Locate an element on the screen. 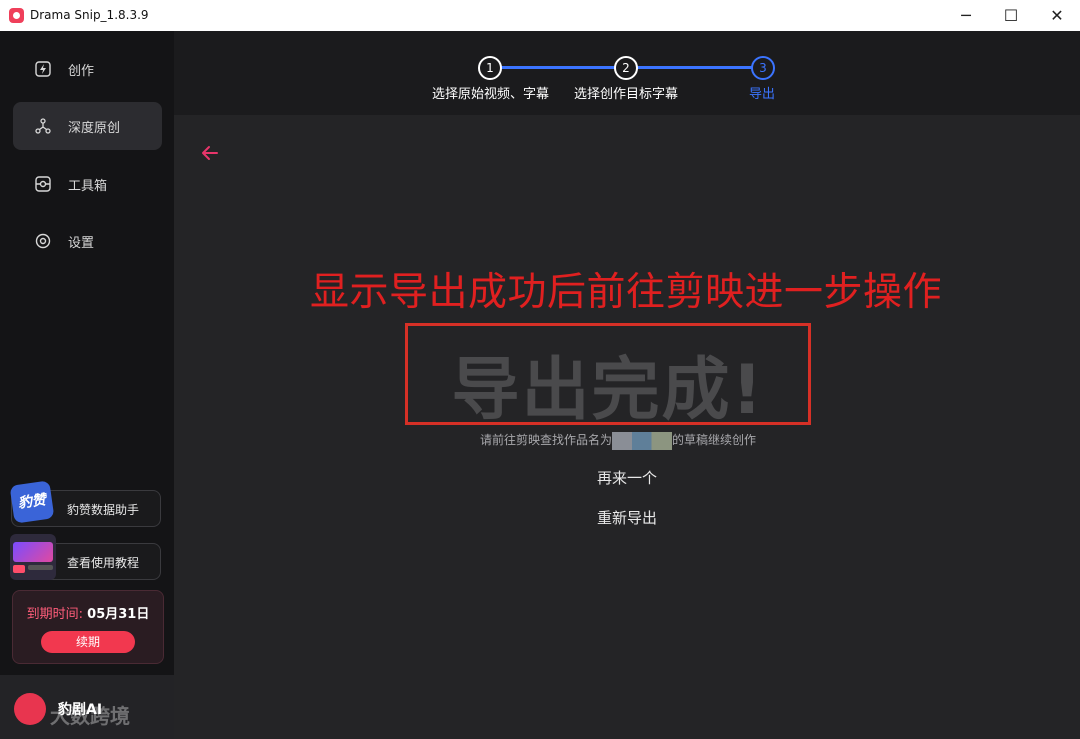 The image size is (1080, 739). sidebar-item-settings: 设置 is located at coordinates (87, 241).